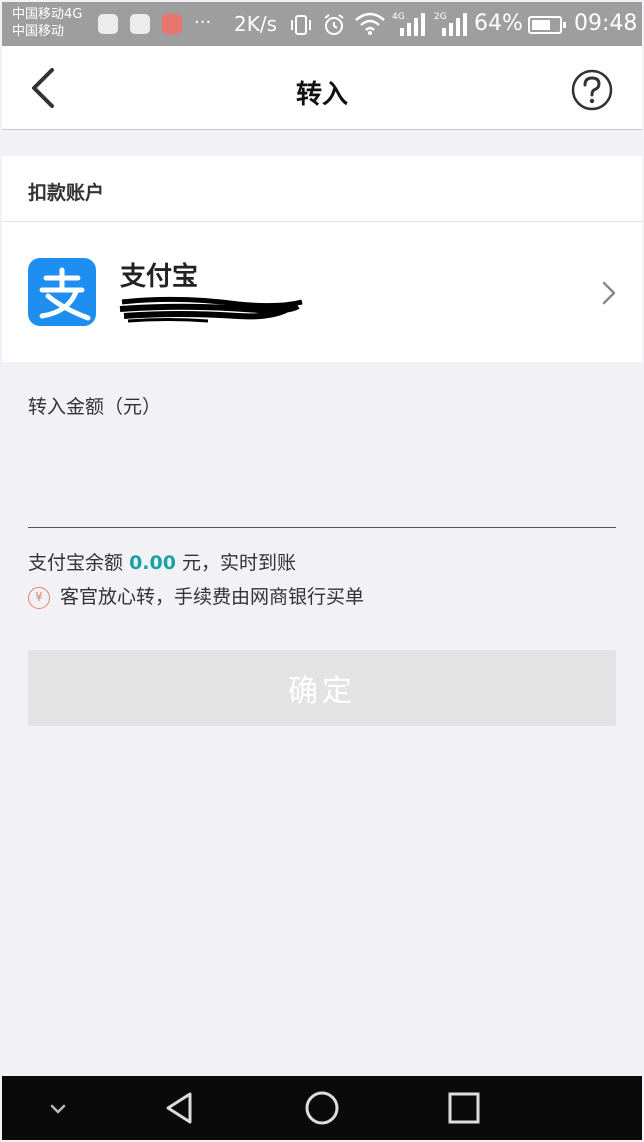 This screenshot has width=644, height=1142. I want to click on battery-percent: 64%, so click(498, 23).